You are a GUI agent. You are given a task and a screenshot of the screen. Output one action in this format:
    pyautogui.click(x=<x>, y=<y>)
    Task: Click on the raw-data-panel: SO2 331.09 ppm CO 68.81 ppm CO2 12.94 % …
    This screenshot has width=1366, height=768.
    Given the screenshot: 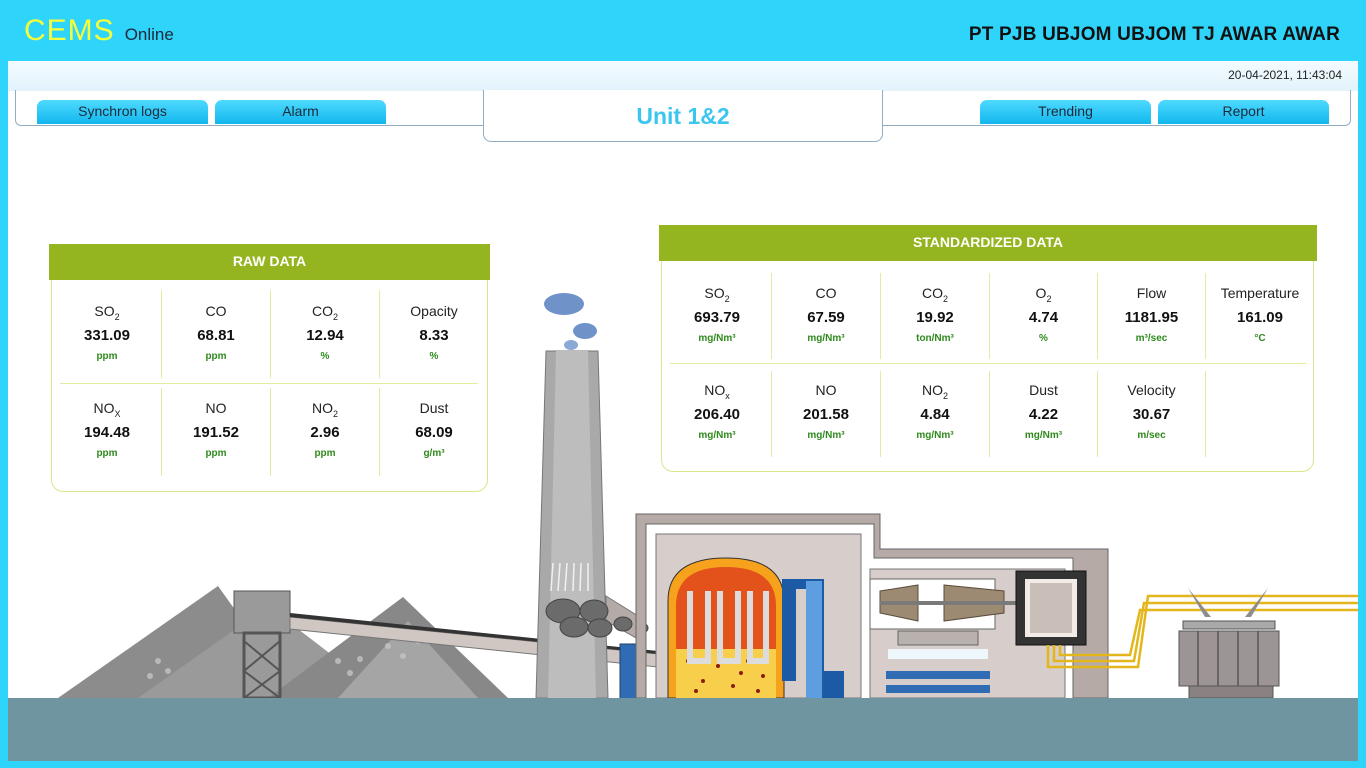 What is the action you would take?
    pyautogui.click(x=269, y=386)
    